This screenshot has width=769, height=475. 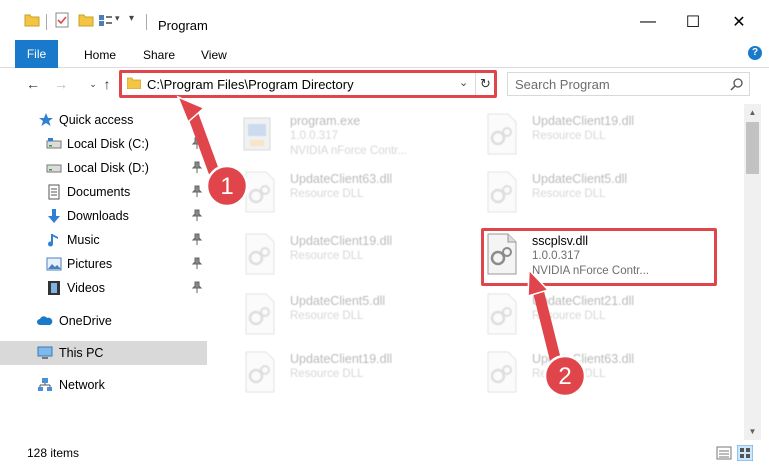 What do you see at coordinates (384, 54) in the screenshot?
I see `ribbon-tabs: File Home Share View ?` at bounding box center [384, 54].